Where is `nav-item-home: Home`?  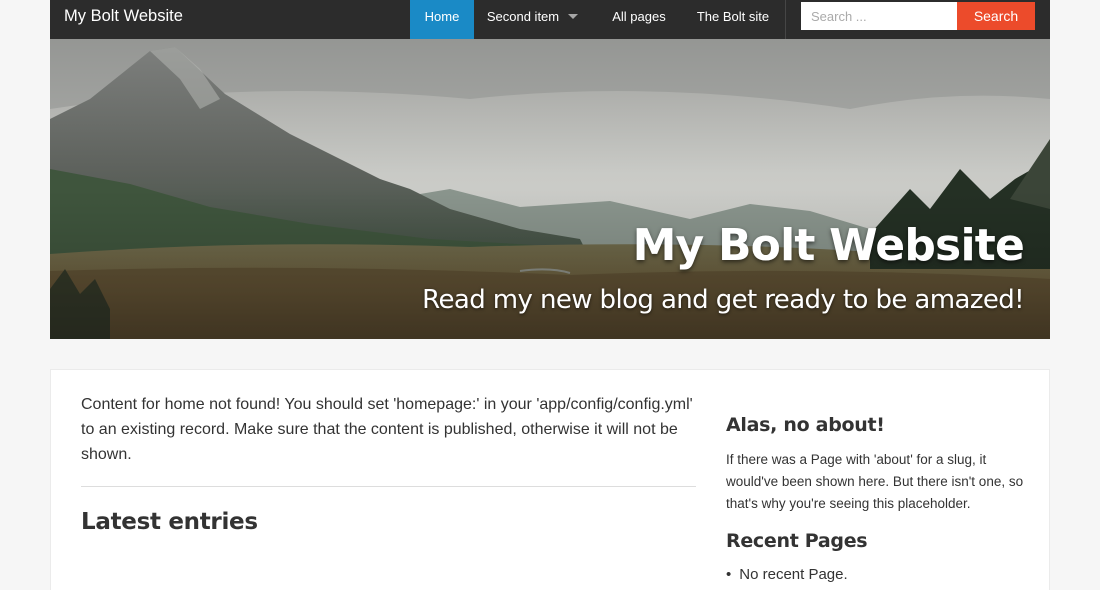 nav-item-home: Home is located at coordinates (442, 19).